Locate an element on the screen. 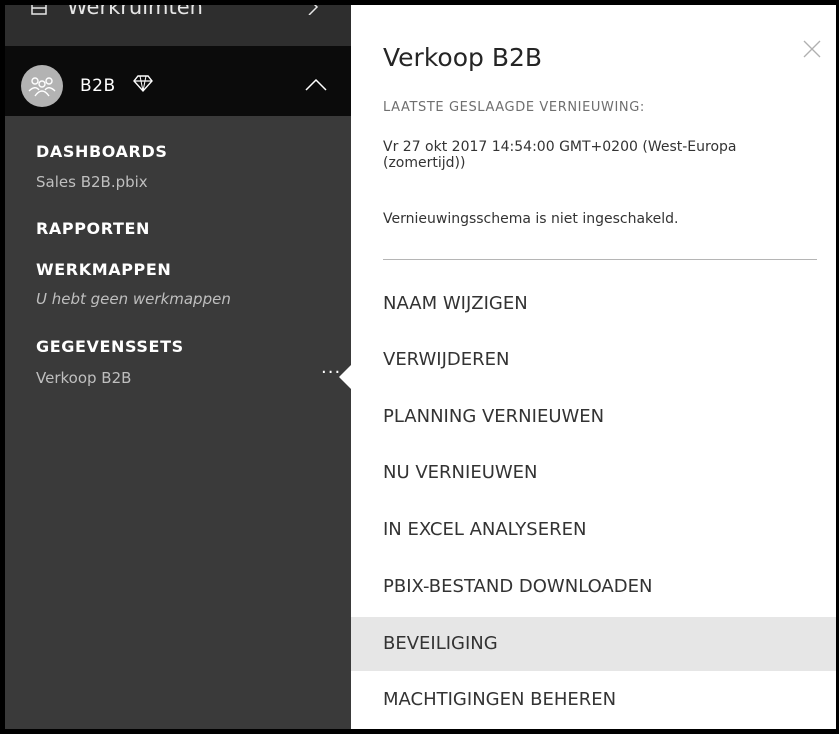 Image resolution: width=839 pixels, height=734 pixels. menu-item-analyze-in-excel: IN EXCEL ANALYSEREN is located at coordinates (593, 530).